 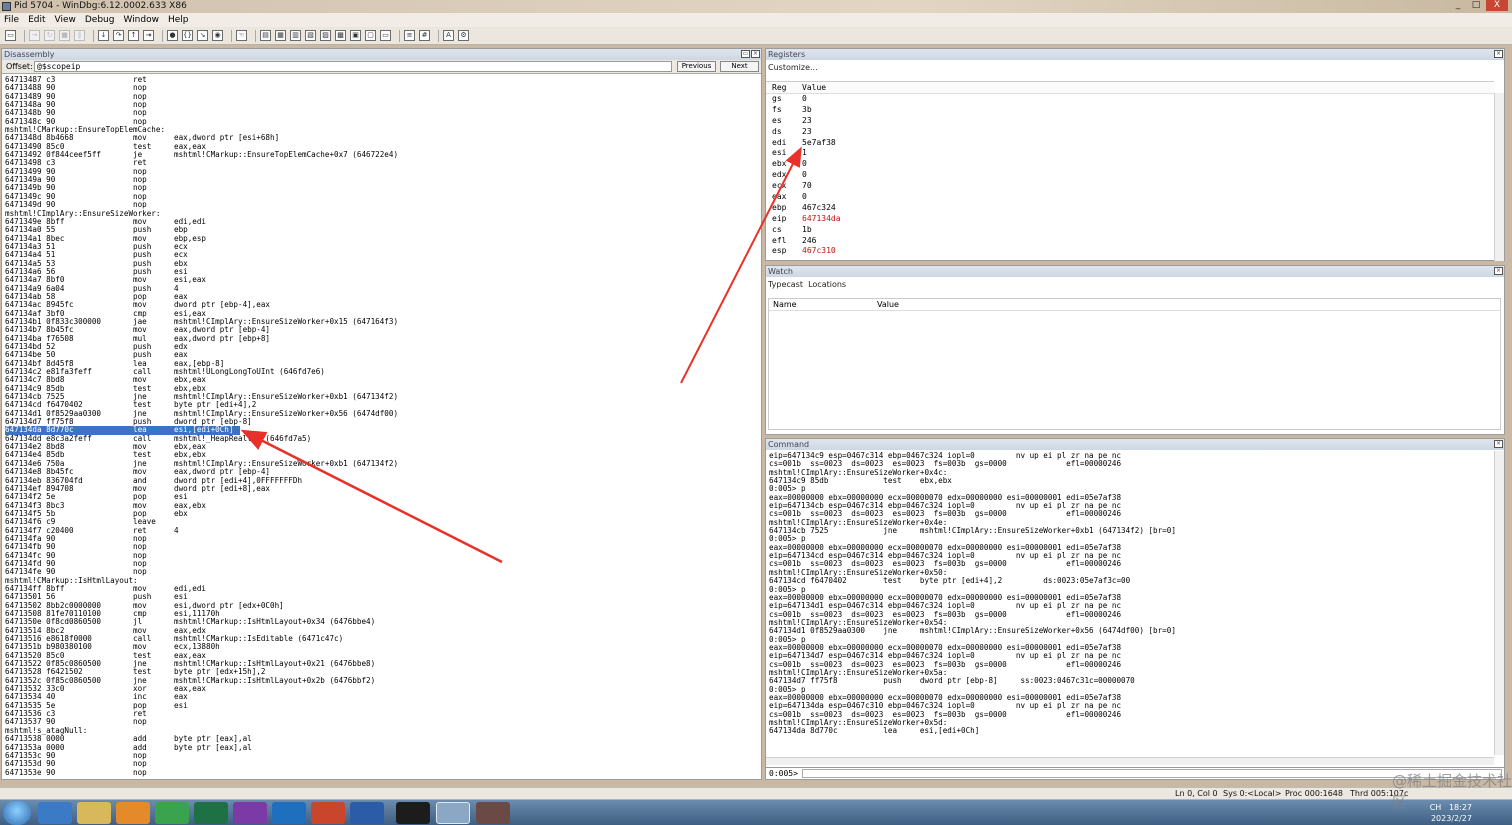 I want to click on disasm-line: 647134b7 8b45fc mov eax,dword ptr [ebp-4], so click(x=382, y=330).